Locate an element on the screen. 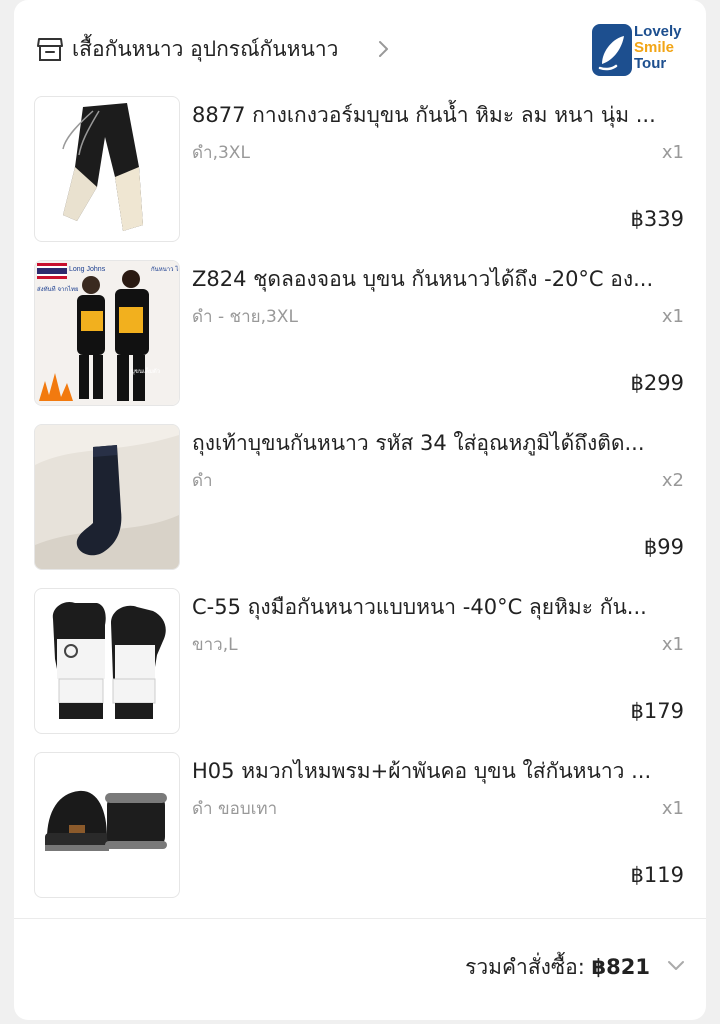 Image resolution: width=720 pixels, height=1024 pixels. product-variant: ดำ is located at coordinates (202, 481).